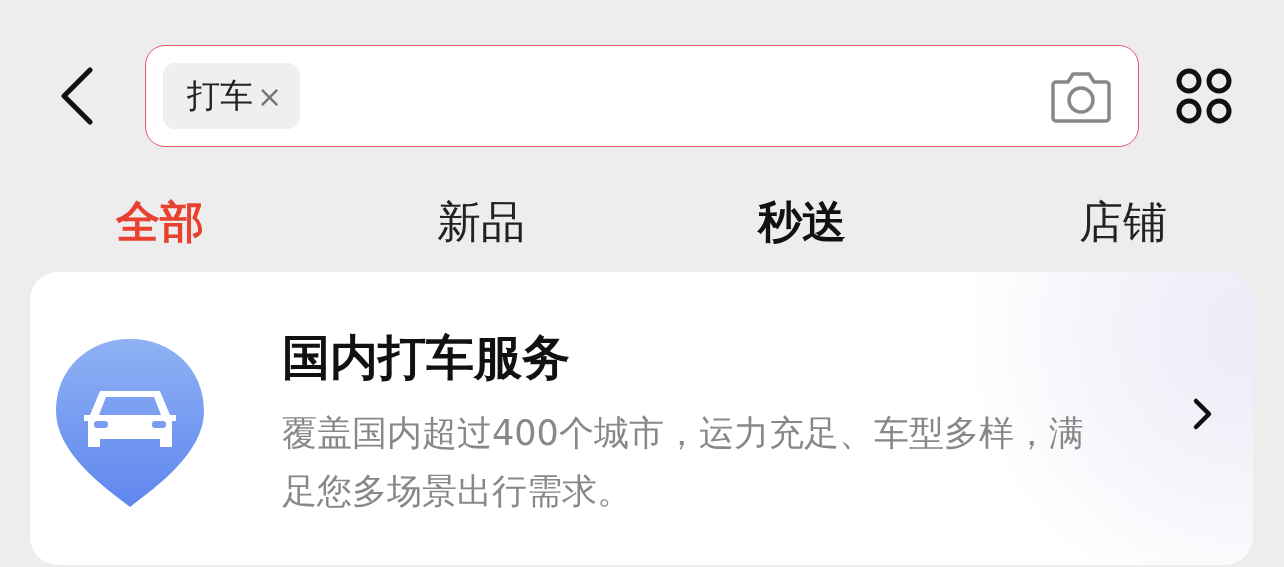 This screenshot has width=1284, height=567. What do you see at coordinates (801, 222) in the screenshot?
I see `category-tab: 秒送` at bounding box center [801, 222].